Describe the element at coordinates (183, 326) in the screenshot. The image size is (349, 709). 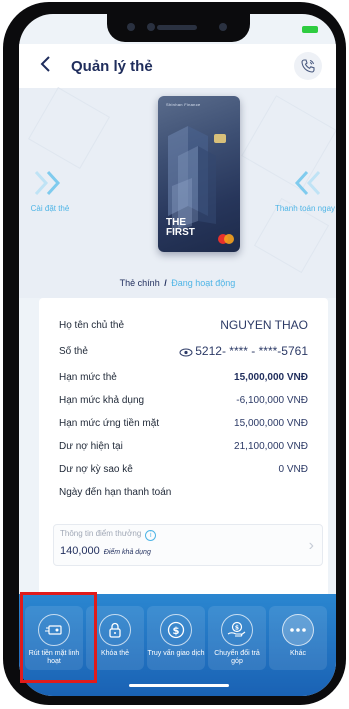
I see `info-row-cardholder: Họ tên chủ thẻ NGUYEN THAO` at that location.